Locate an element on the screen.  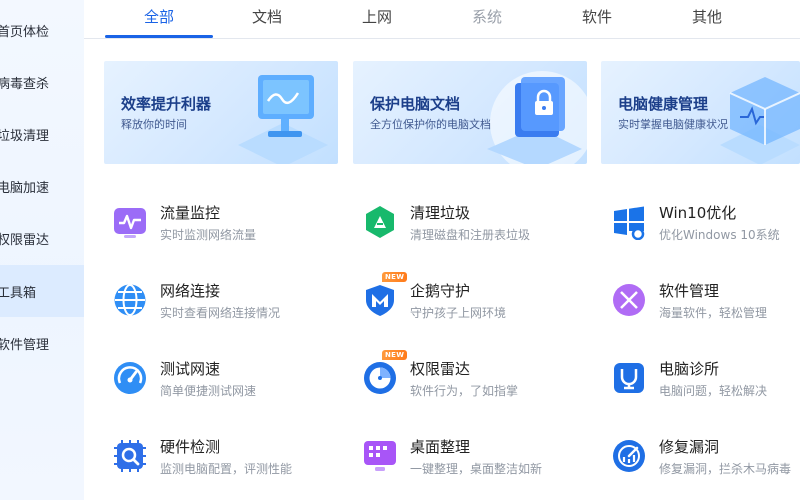
tool-description: 守护孩子上网环境 is located at coordinates (458, 313).